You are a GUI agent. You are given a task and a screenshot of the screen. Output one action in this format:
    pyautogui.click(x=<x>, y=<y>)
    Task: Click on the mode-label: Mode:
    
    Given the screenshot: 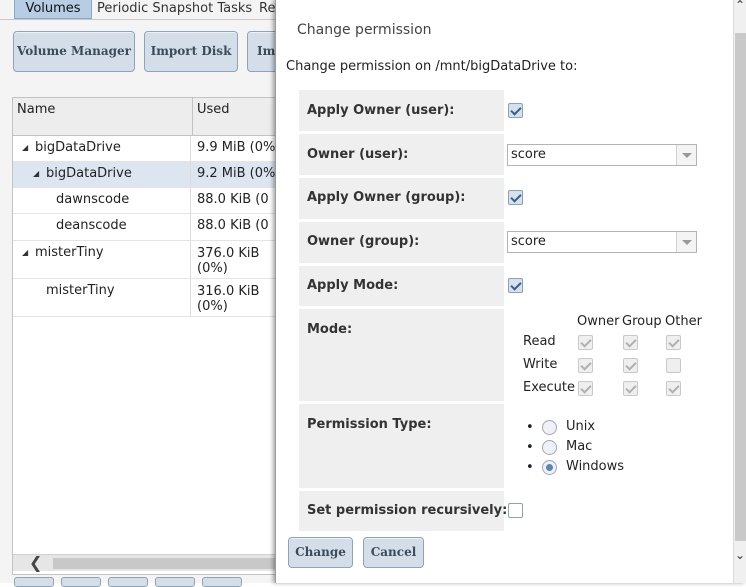 What is the action you would take?
    pyautogui.click(x=330, y=329)
    